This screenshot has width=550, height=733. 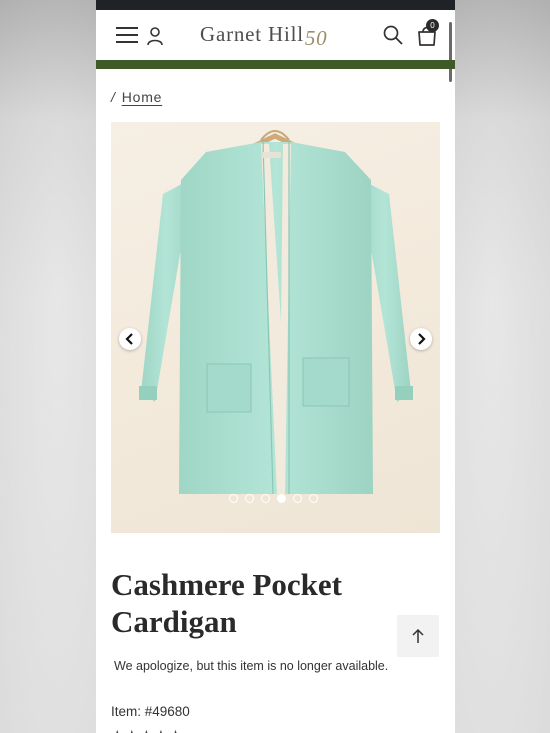 I want to click on breadcrumb: / Home, so click(x=136, y=97).